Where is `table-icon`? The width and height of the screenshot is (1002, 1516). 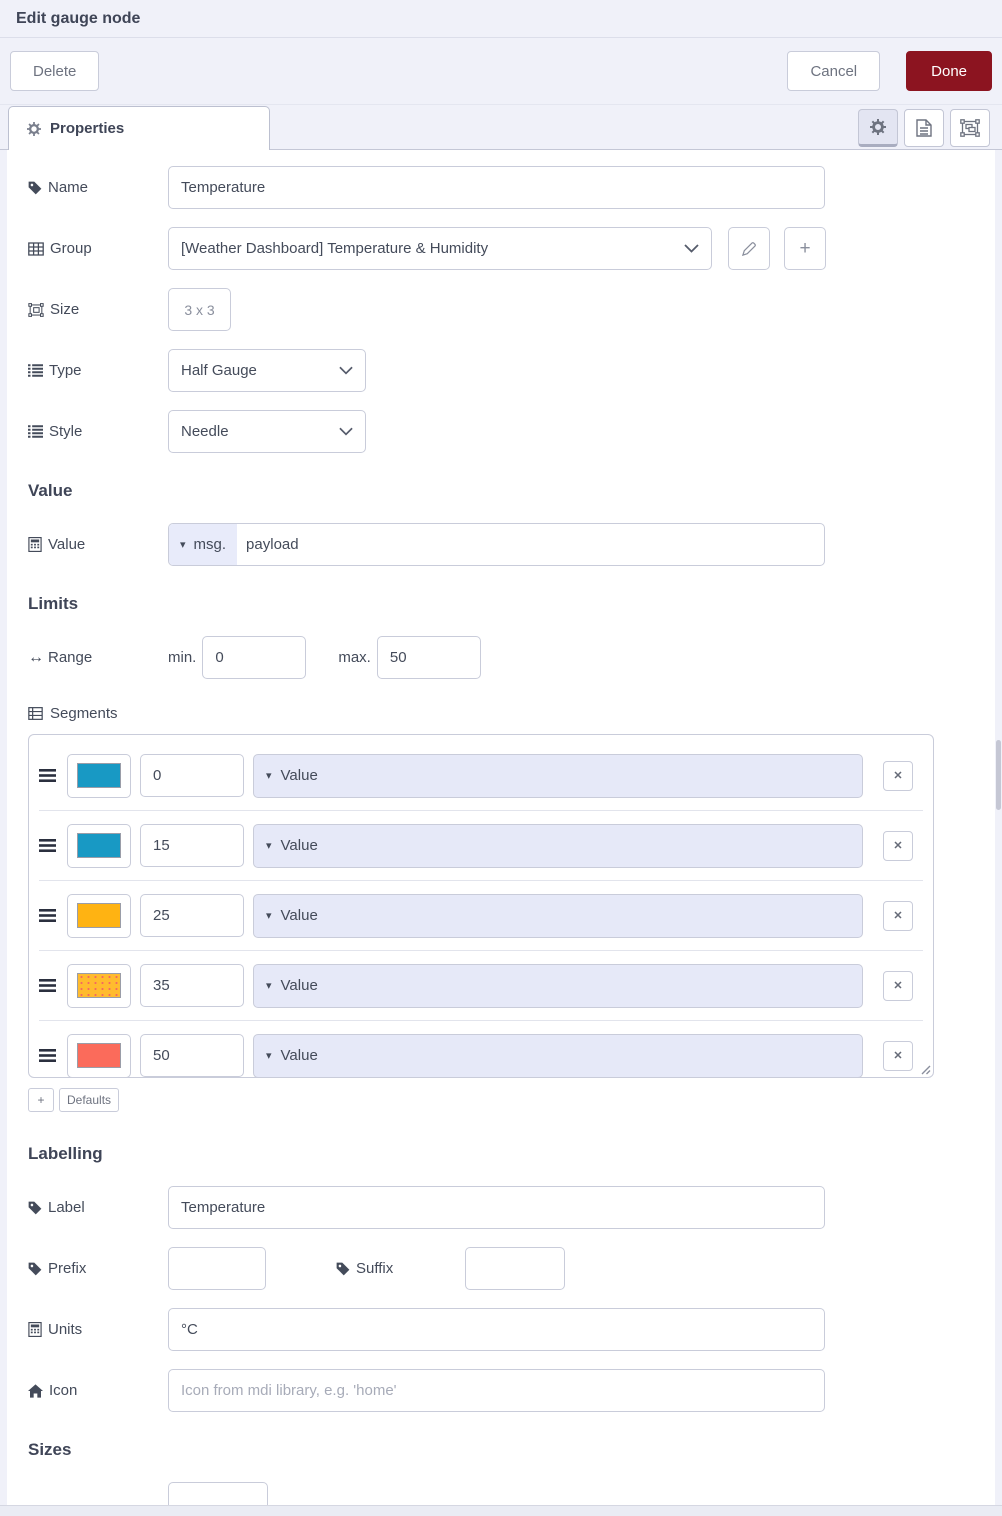
table-icon is located at coordinates (36, 248).